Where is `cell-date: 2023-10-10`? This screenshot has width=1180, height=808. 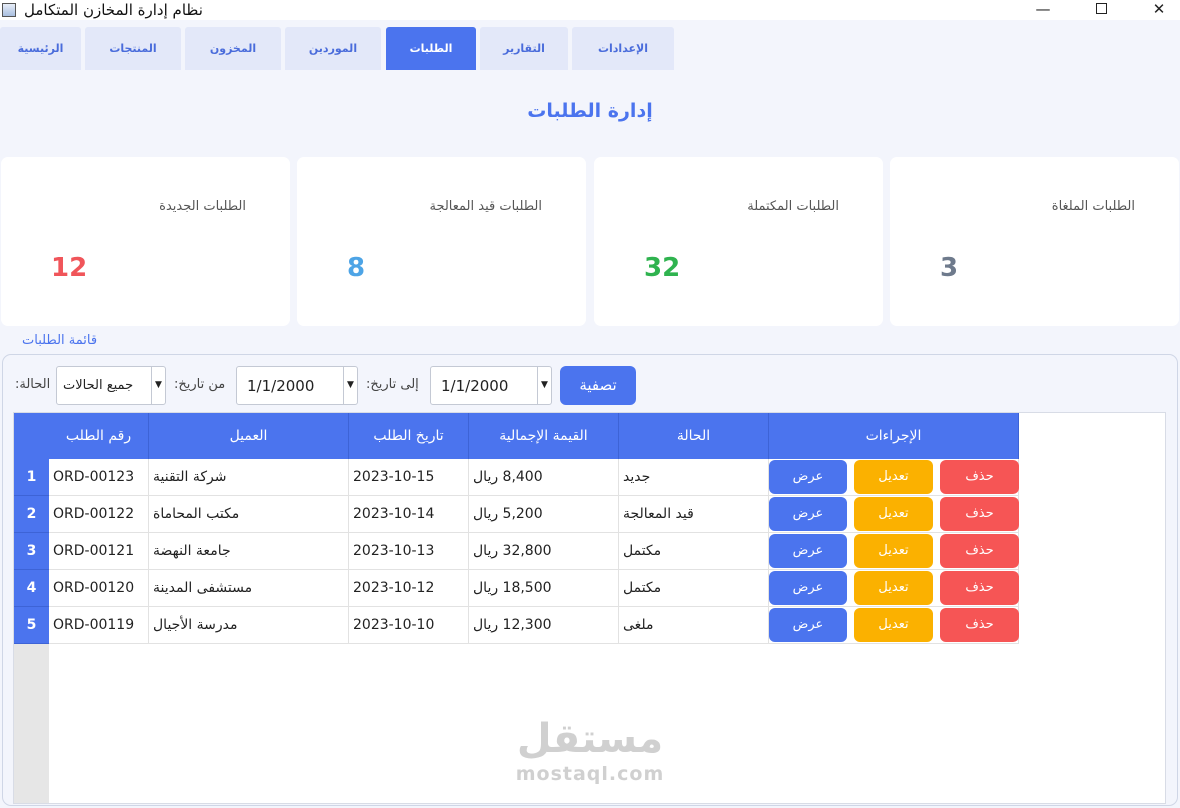 cell-date: 2023-10-10 is located at coordinates (409, 625).